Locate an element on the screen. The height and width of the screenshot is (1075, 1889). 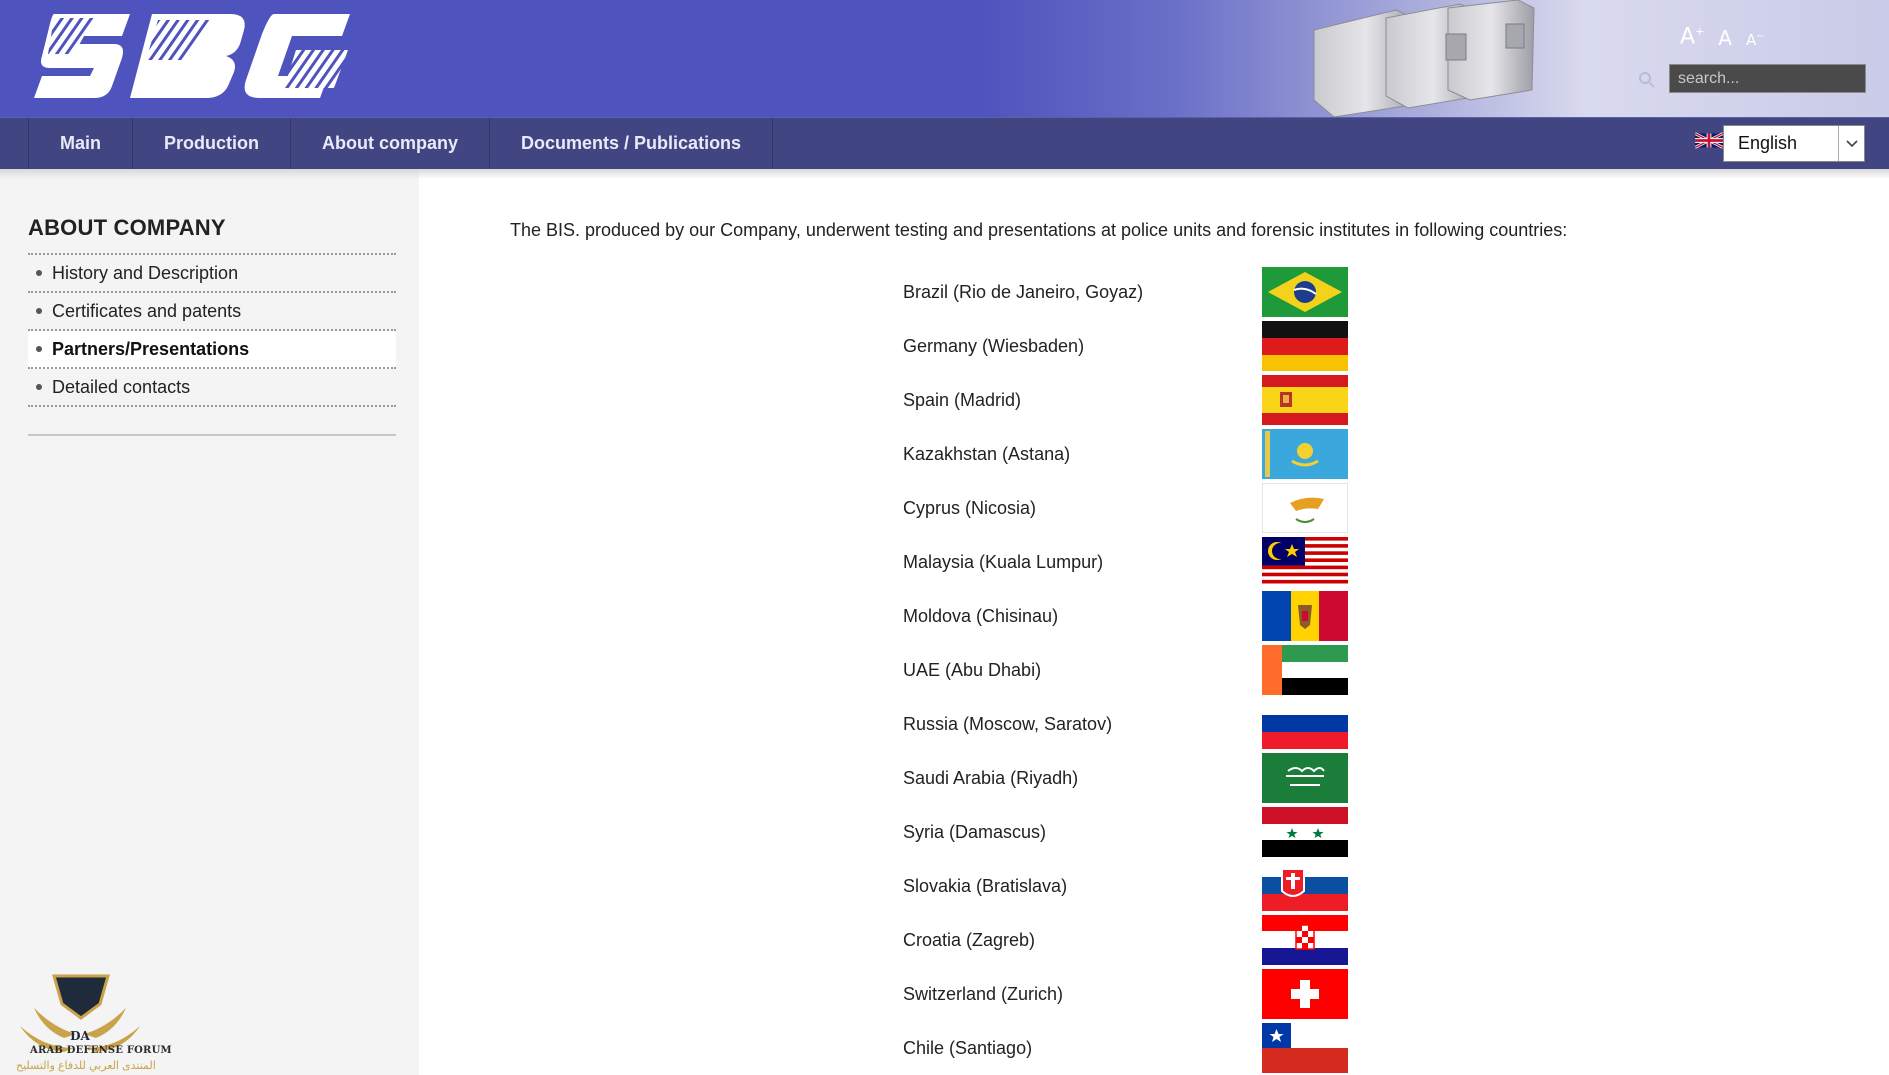
cyprus-flag-icon is located at coordinates (1305, 508).